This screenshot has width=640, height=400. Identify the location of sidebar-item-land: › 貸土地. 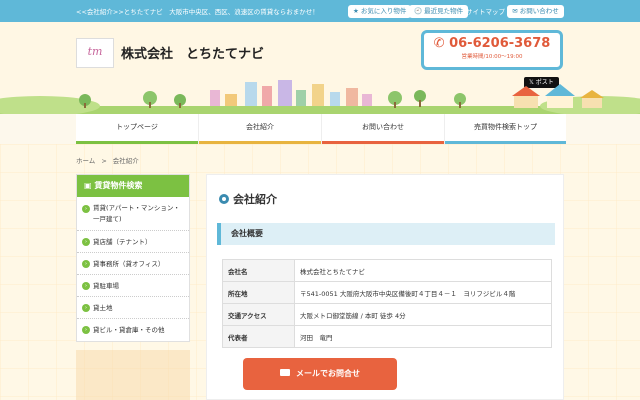
(133, 308).